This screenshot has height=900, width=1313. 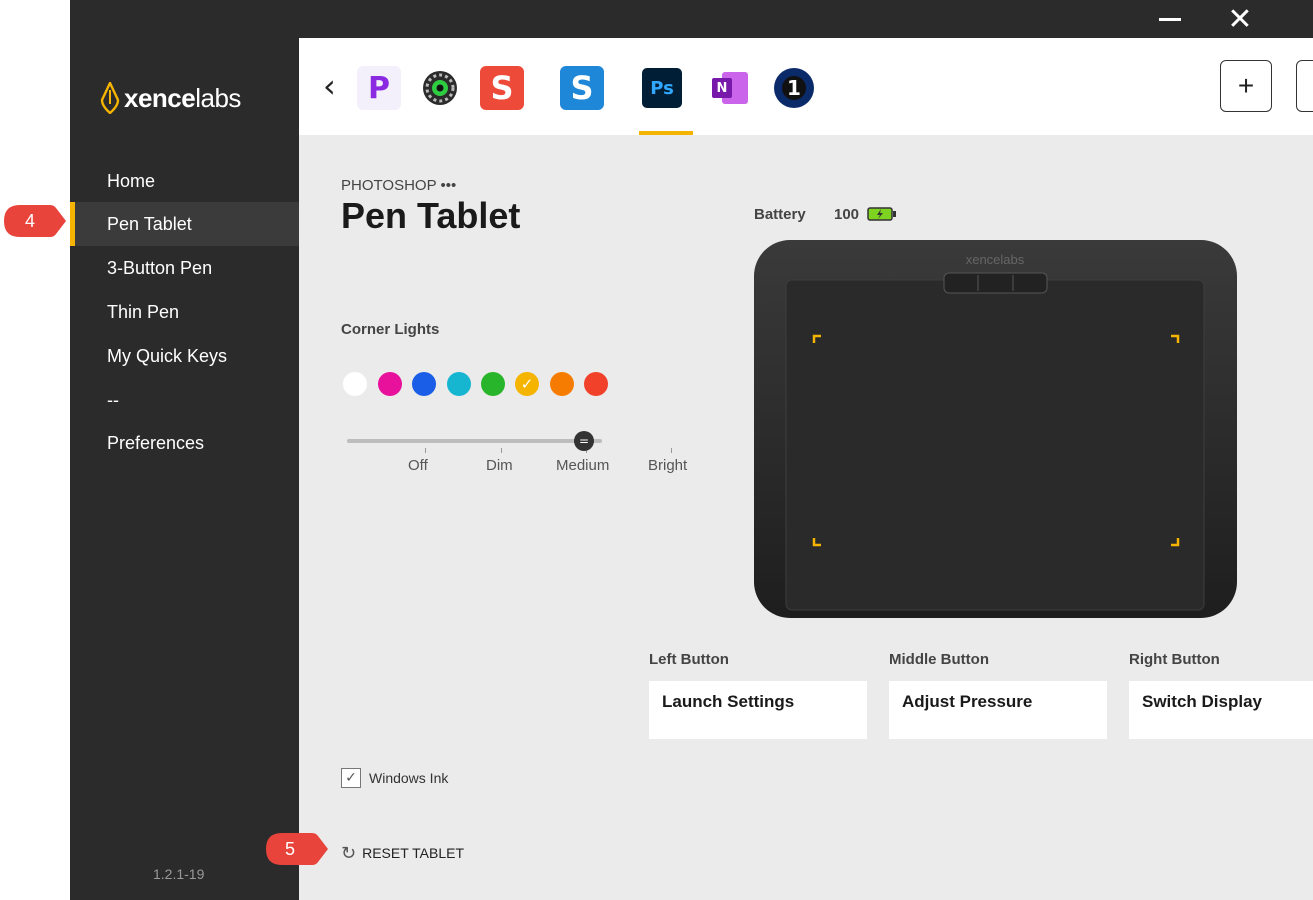 I want to click on color-swatch-orange, so click(x=562, y=384).